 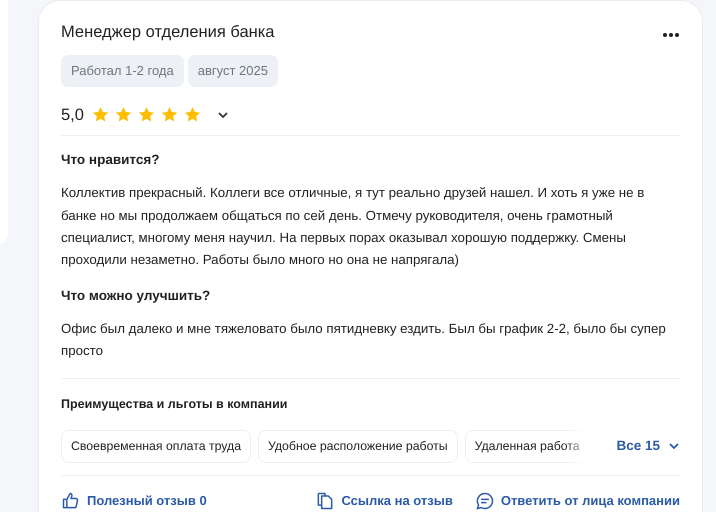 I want to click on show-all-button: Все 15, so click(x=648, y=446).